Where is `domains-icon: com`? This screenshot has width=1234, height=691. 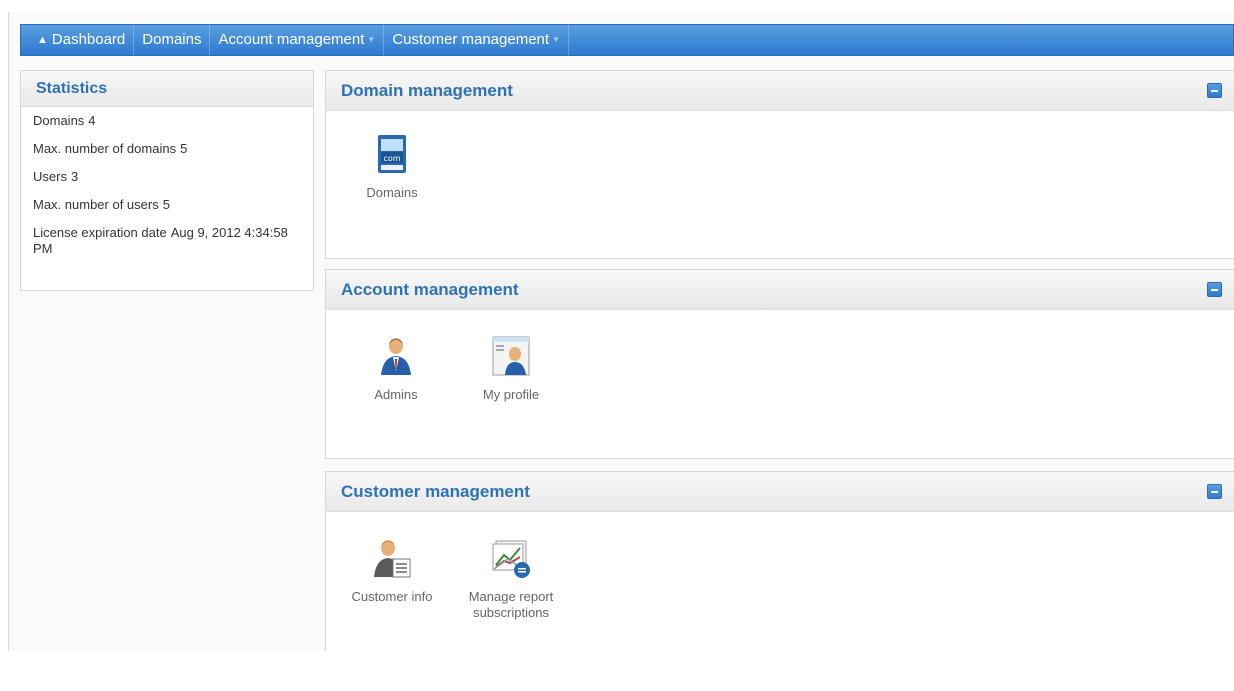 domains-icon: com is located at coordinates (392, 154).